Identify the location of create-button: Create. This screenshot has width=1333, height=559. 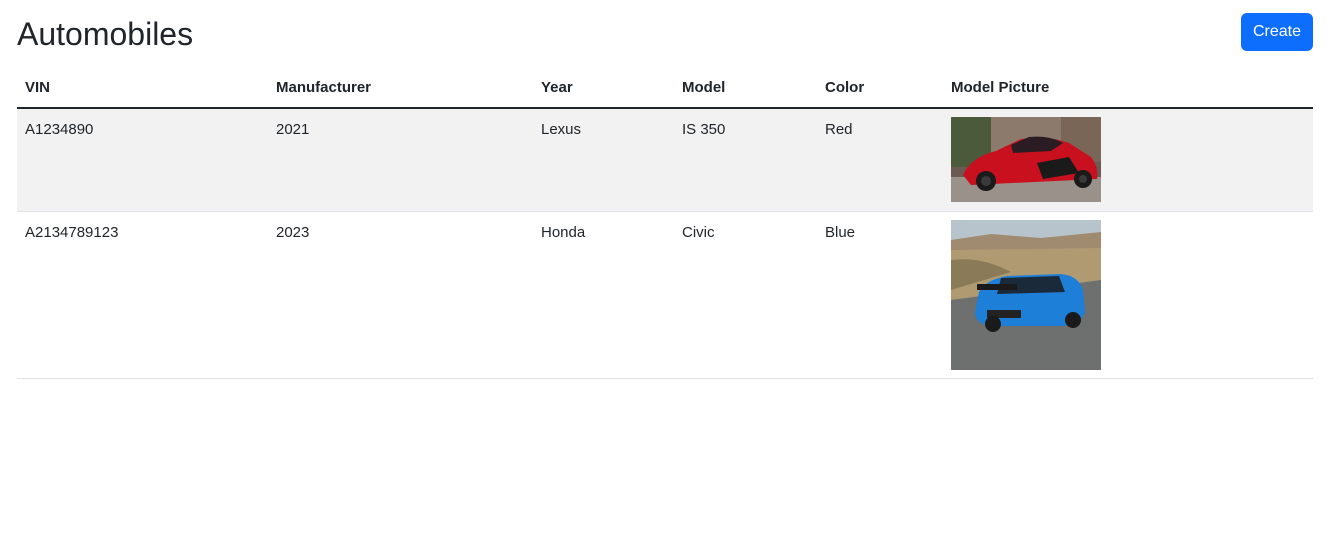
(1277, 32).